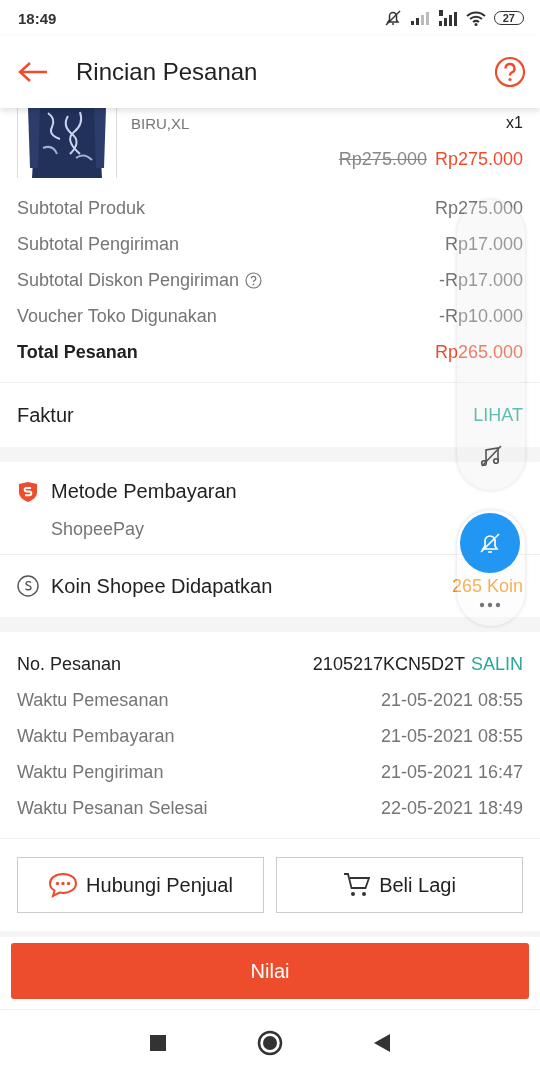 Image resolution: width=540 pixels, height=1080 pixels. Describe the element at coordinates (117, 316) in the screenshot. I see `summary-label: Voucher Toko Digunakan` at that location.